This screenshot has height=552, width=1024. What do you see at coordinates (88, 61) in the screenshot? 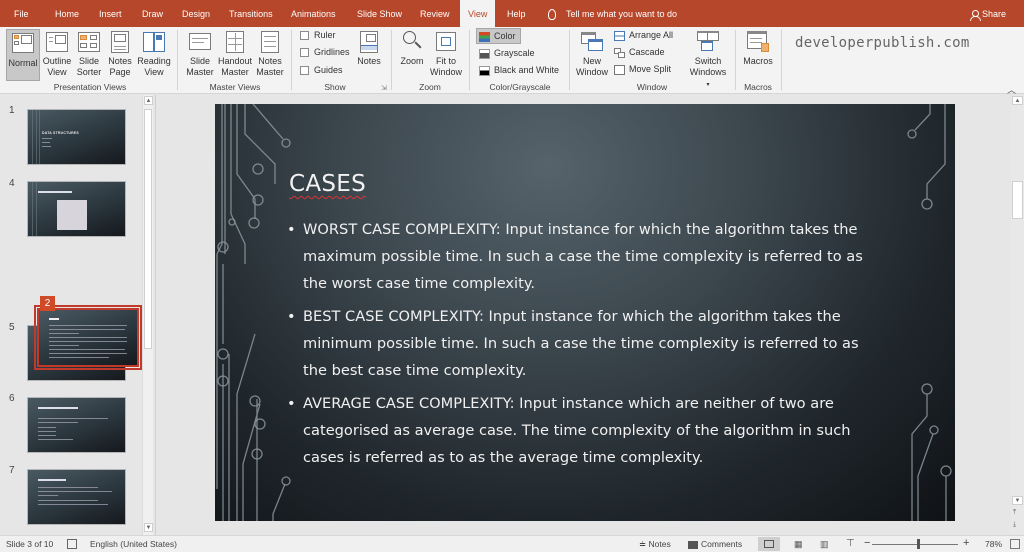
I see `slide-sorter-label1: Slide` at bounding box center [88, 61].